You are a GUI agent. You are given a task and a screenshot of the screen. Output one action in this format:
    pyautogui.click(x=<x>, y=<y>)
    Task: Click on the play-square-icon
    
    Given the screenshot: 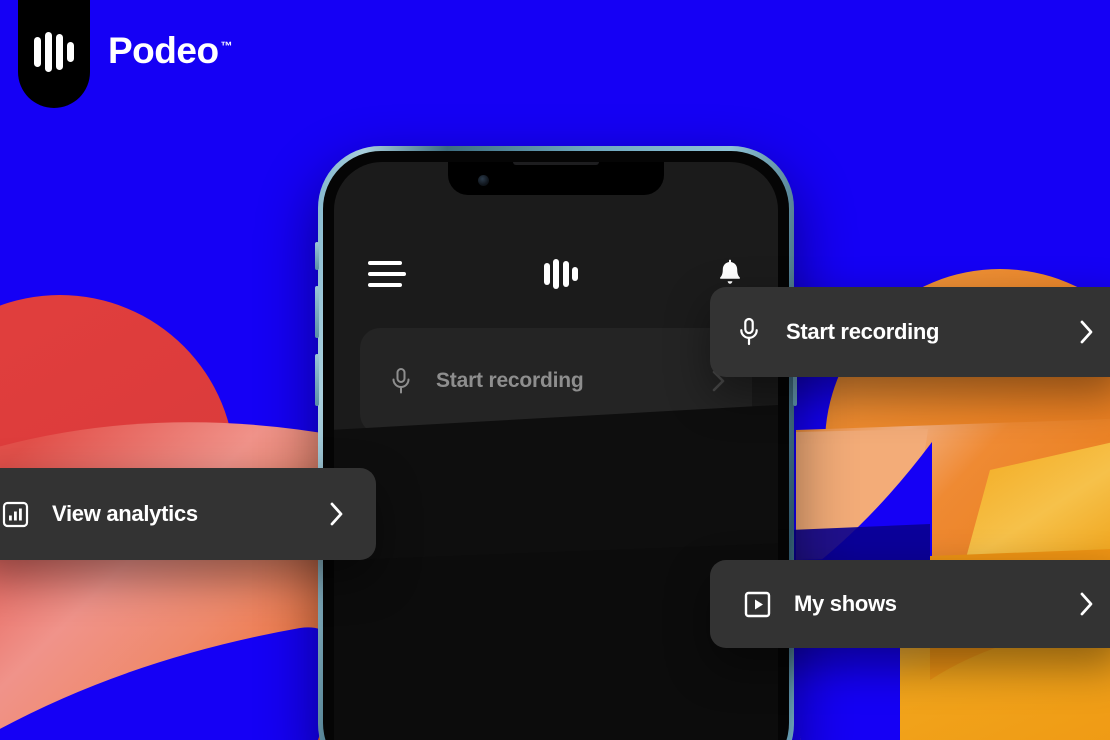 What is the action you would take?
    pyautogui.click(x=757, y=604)
    